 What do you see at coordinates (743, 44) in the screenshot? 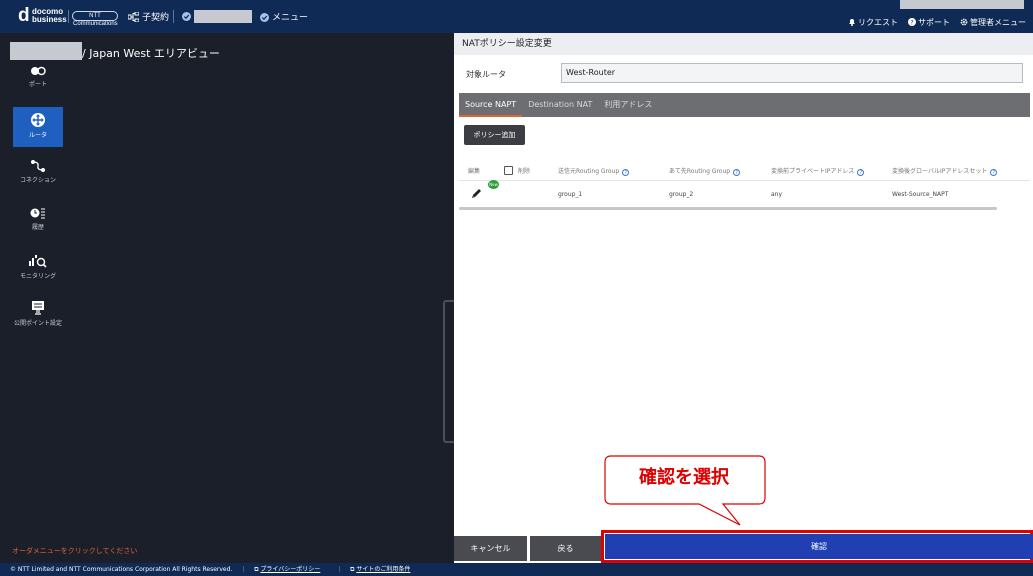
I see `panel-title: NATポリシー設定変更` at bounding box center [743, 44].